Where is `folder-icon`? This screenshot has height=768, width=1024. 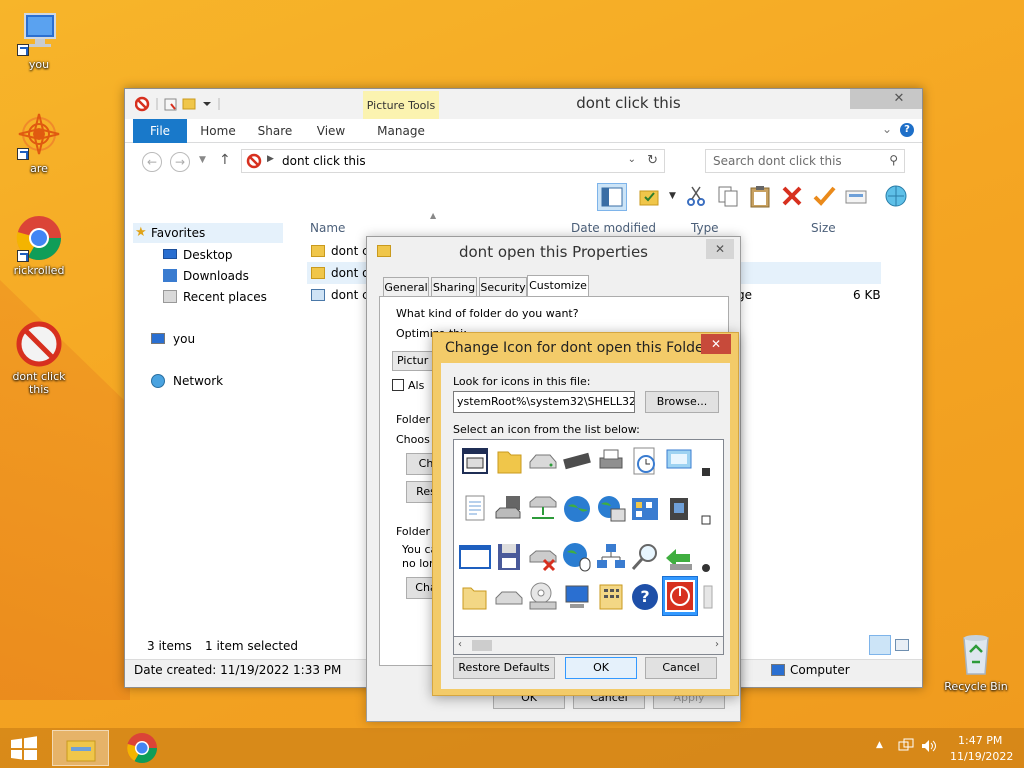
folder-icon is located at coordinates (509, 461).